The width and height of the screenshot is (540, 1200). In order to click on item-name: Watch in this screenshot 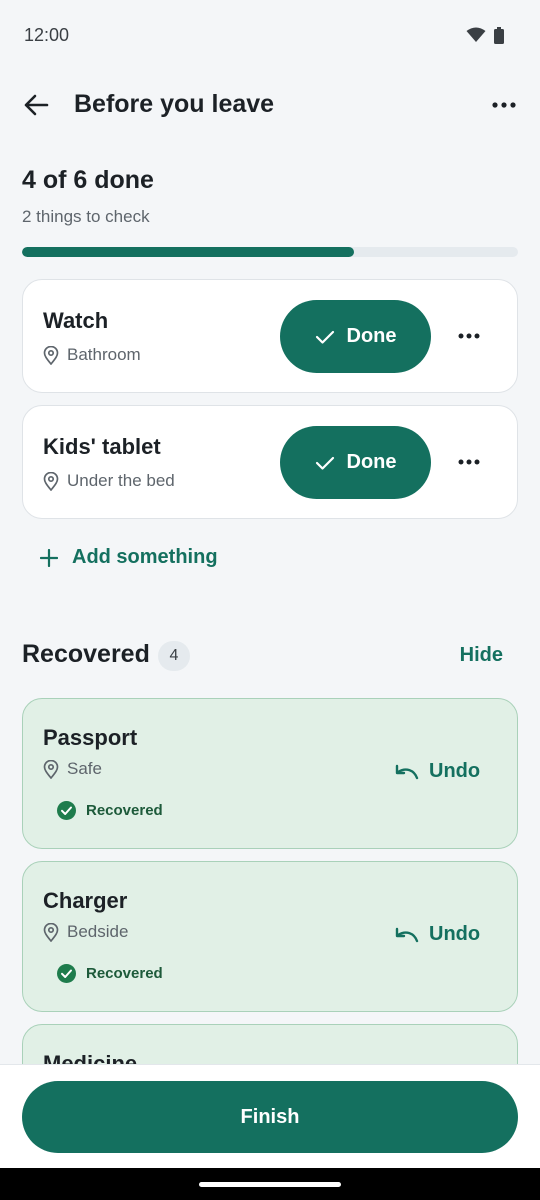, I will do `click(76, 320)`.